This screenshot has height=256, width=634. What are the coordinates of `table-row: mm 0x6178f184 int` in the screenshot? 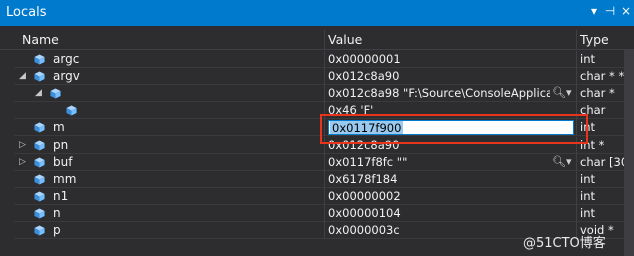 It's located at (324, 179).